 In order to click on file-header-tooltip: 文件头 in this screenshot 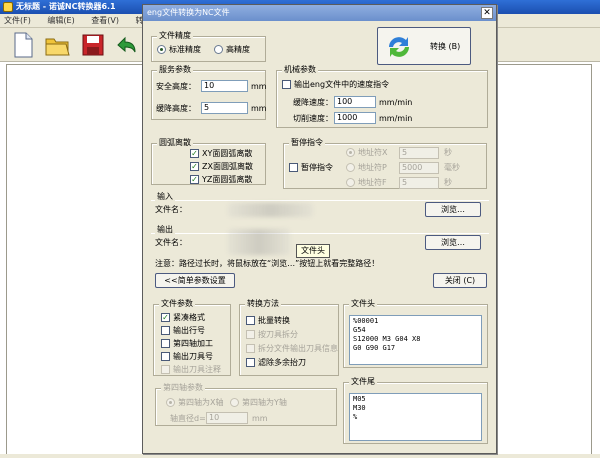, I will do `click(313, 251)`.